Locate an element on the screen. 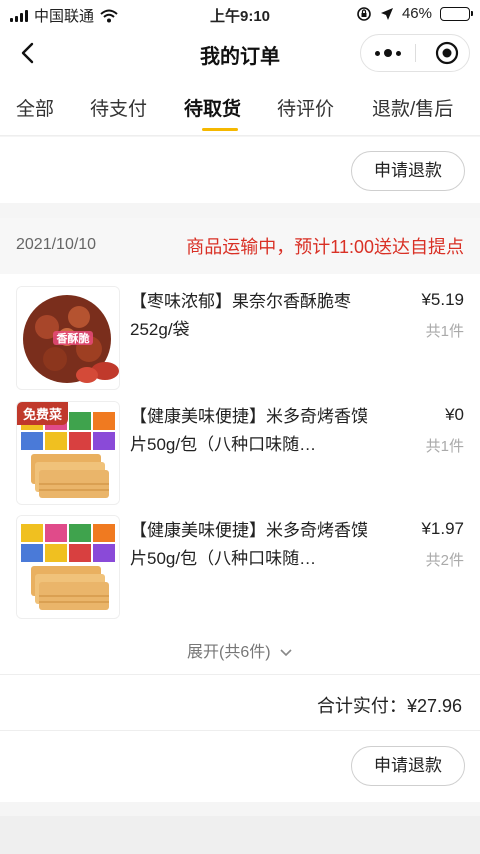 The height and width of the screenshot is (854, 480). rotation-lock-icon is located at coordinates (364, 13).